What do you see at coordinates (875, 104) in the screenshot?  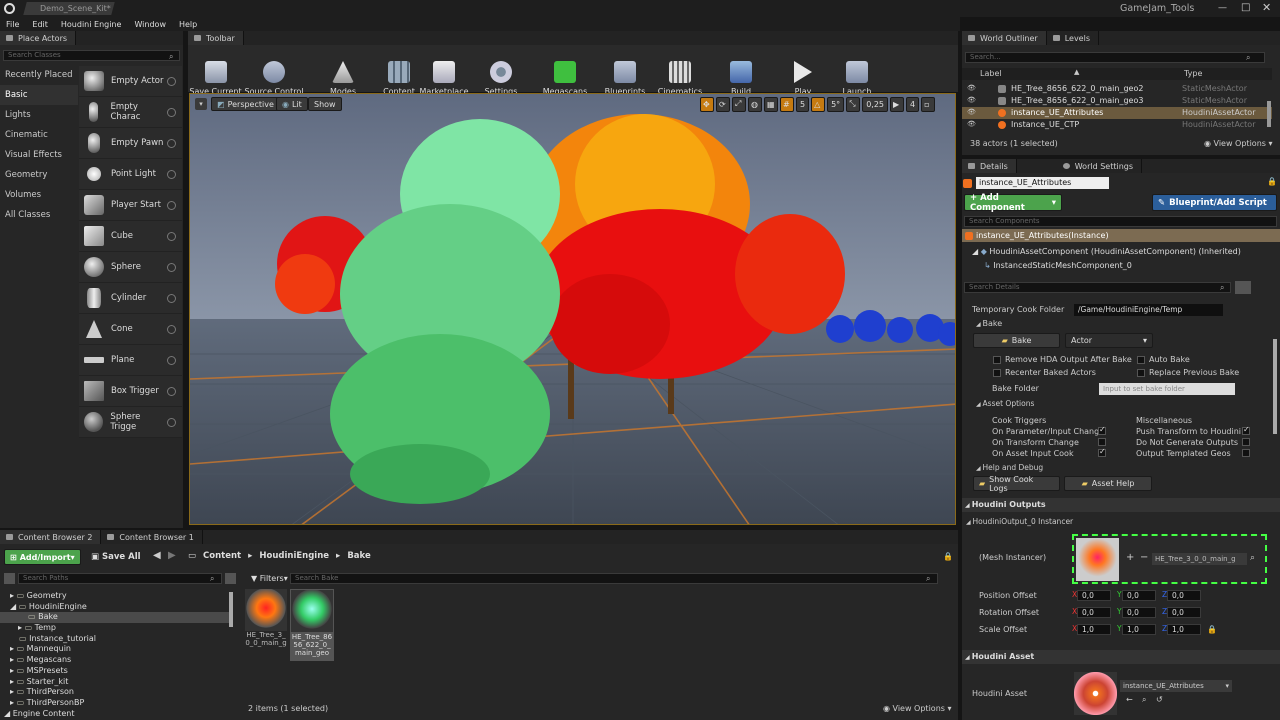 I see `scale-snap-value: 0,25` at bounding box center [875, 104].